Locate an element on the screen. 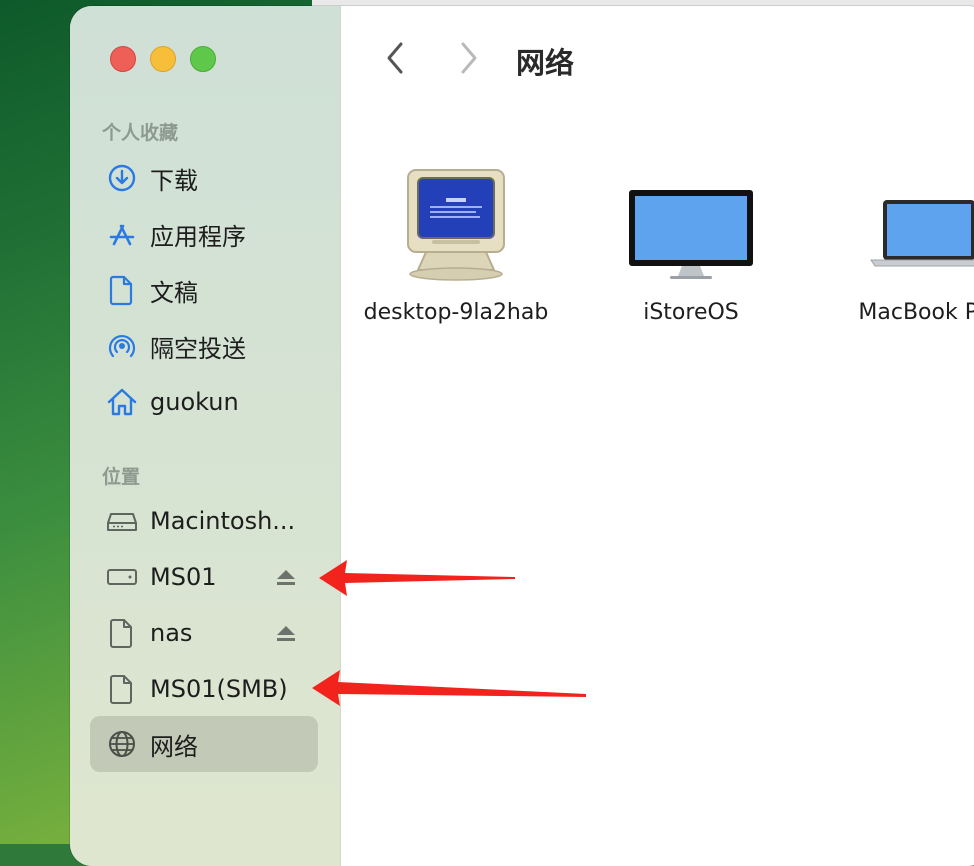  sidebar-item-label: 下载 is located at coordinates (174, 180).